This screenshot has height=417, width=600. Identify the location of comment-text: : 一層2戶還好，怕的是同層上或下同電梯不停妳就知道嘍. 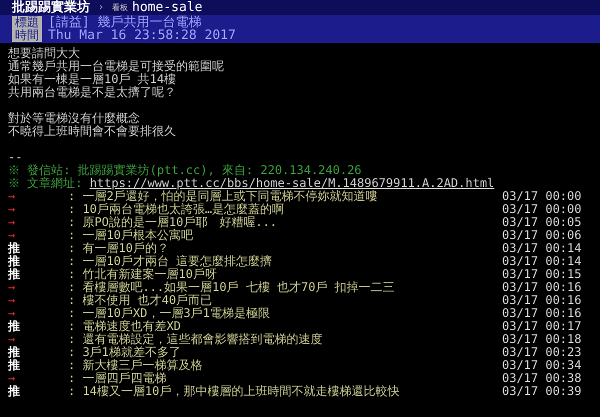
(223, 196).